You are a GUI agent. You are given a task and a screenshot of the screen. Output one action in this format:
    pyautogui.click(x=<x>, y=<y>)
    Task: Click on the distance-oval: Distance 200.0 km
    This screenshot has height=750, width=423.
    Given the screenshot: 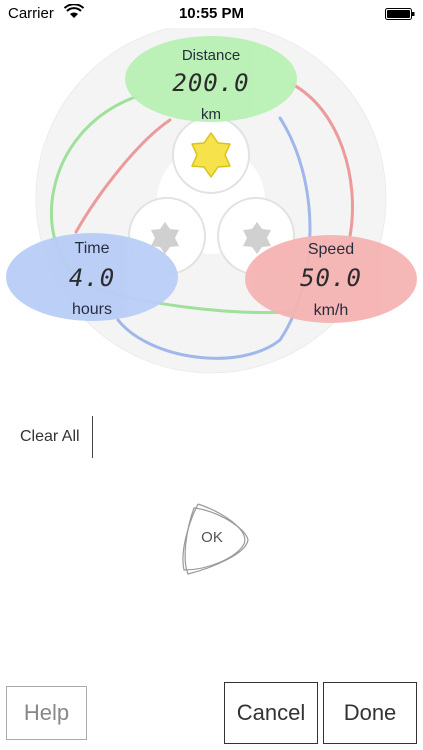 What is the action you would take?
    pyautogui.click(x=211, y=79)
    